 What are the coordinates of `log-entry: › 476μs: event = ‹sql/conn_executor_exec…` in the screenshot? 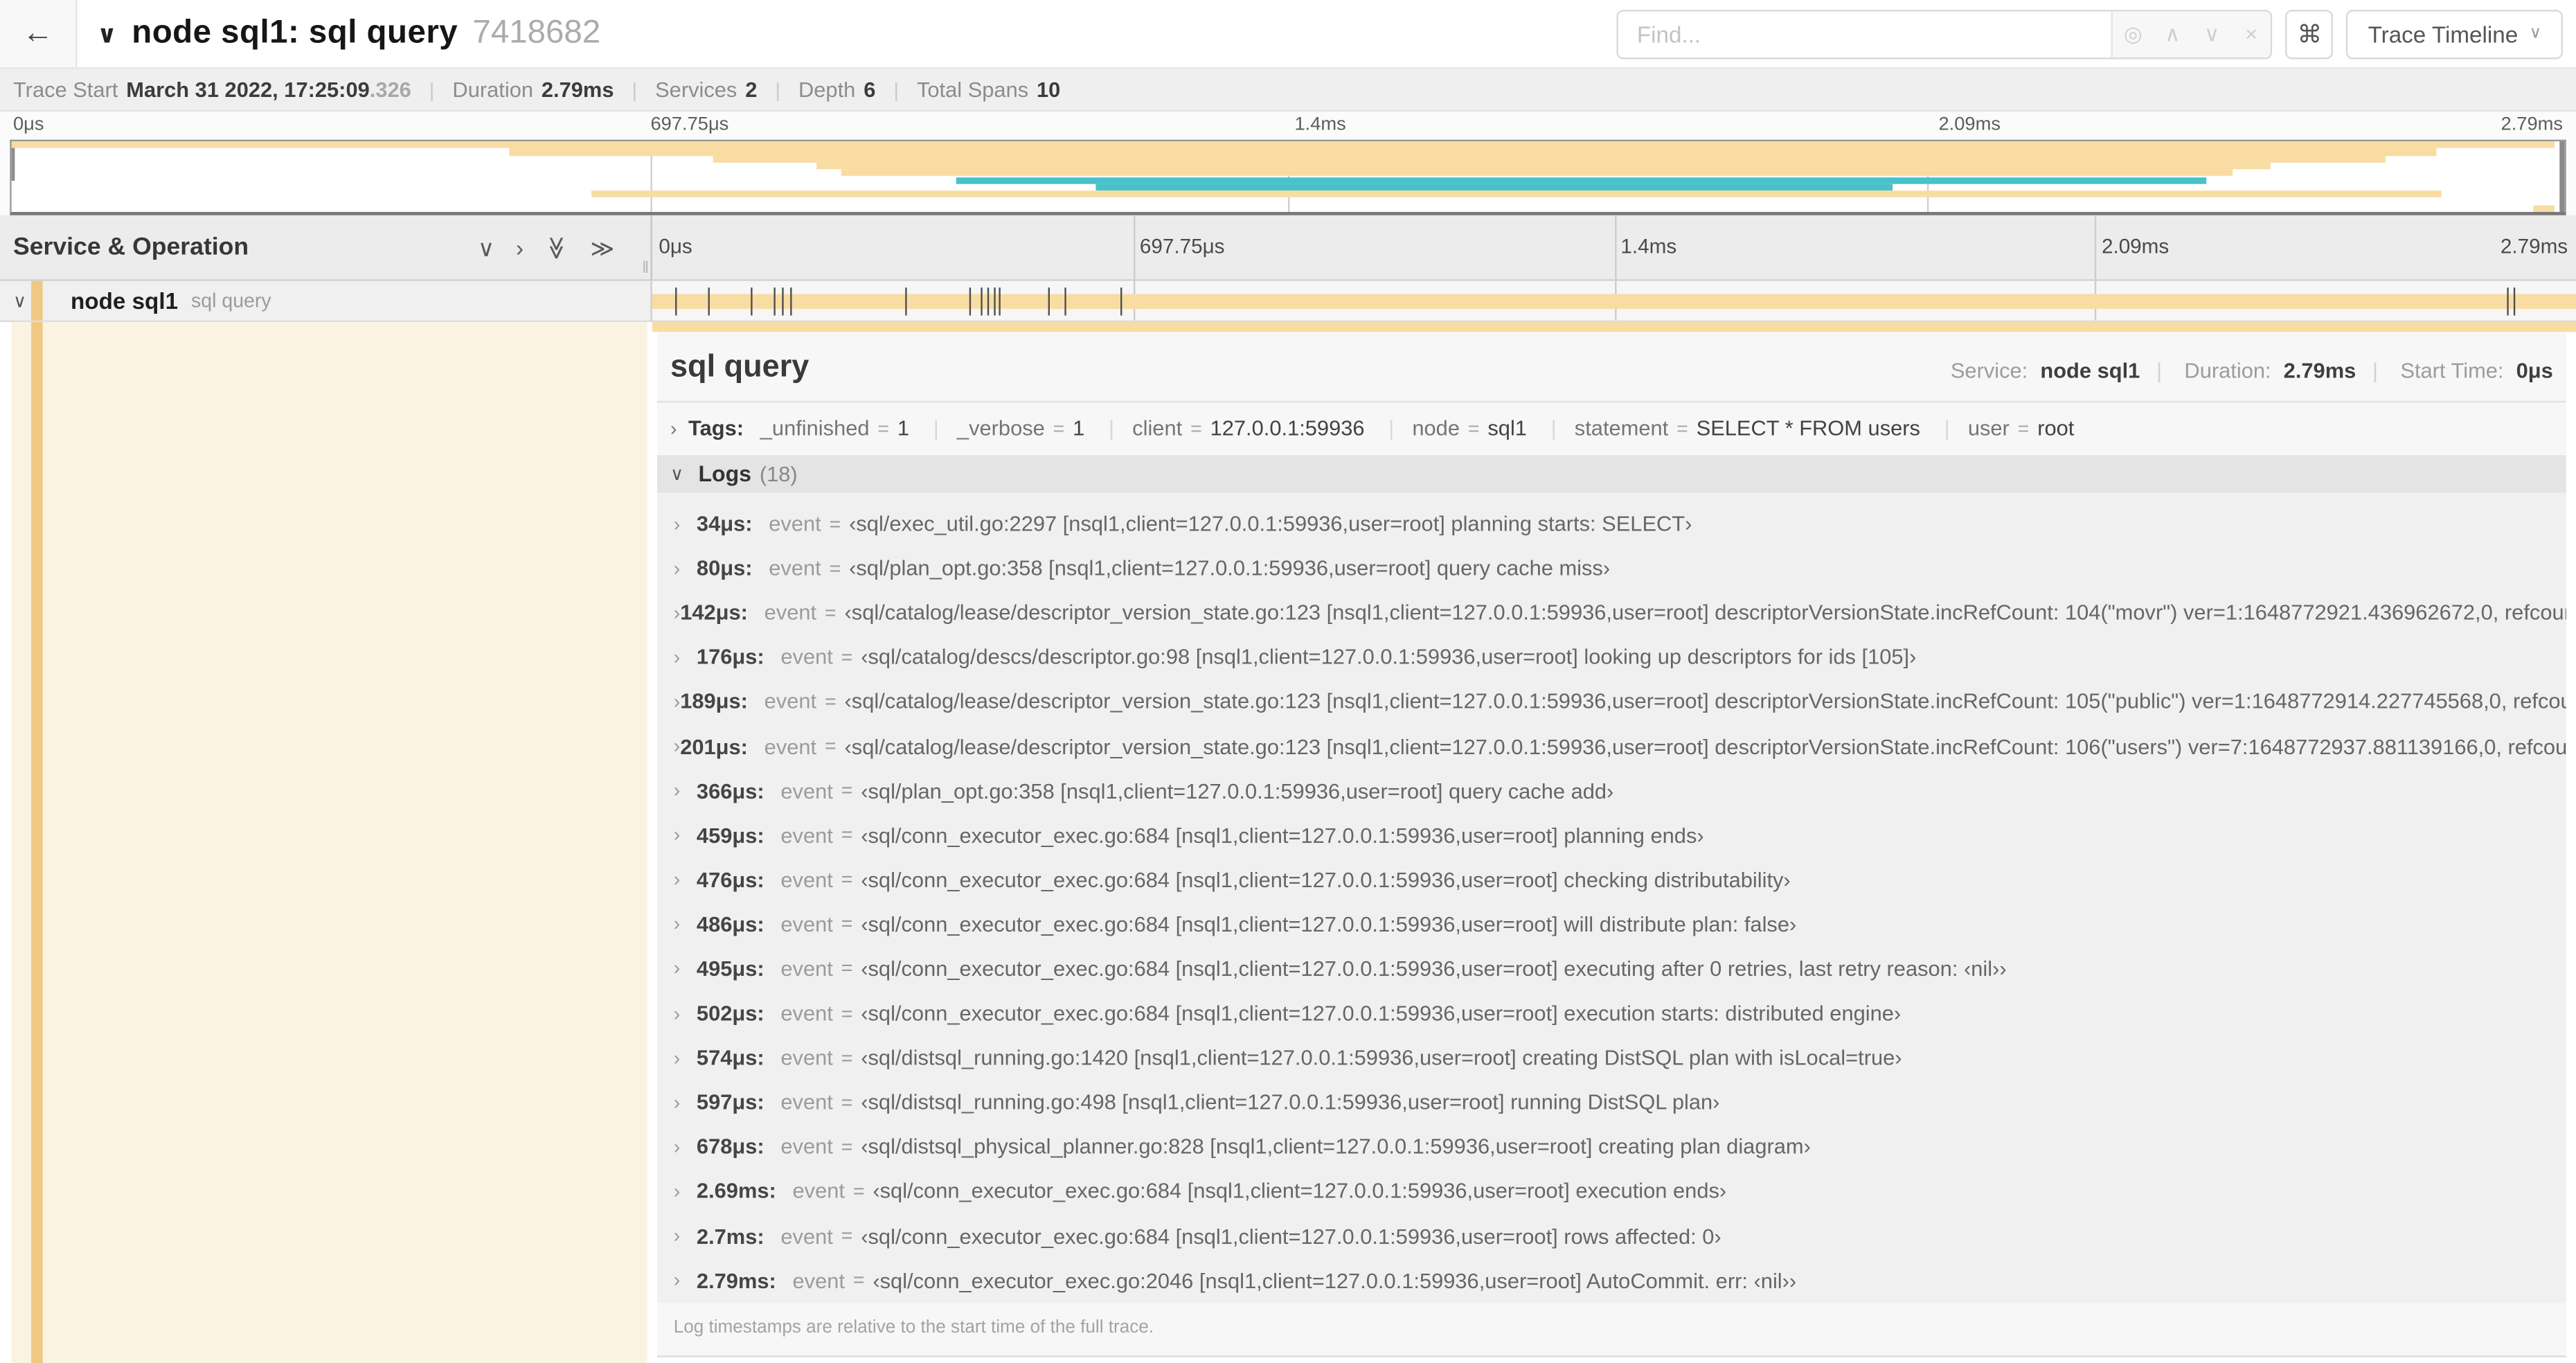 It's located at (1612, 880).